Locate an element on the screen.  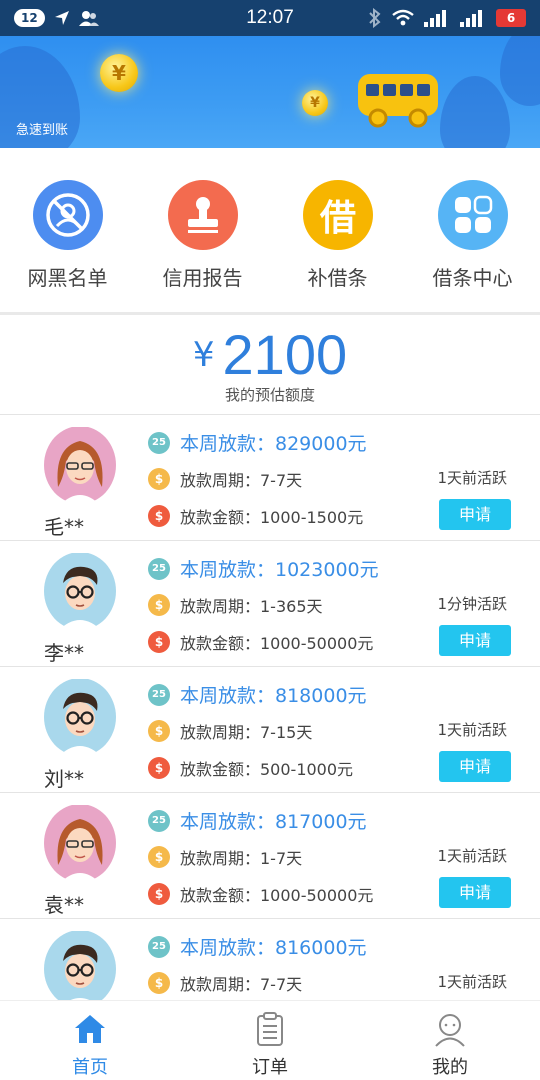
quick-nav-add-note: 借 补借条 is located at coordinates (337, 231).